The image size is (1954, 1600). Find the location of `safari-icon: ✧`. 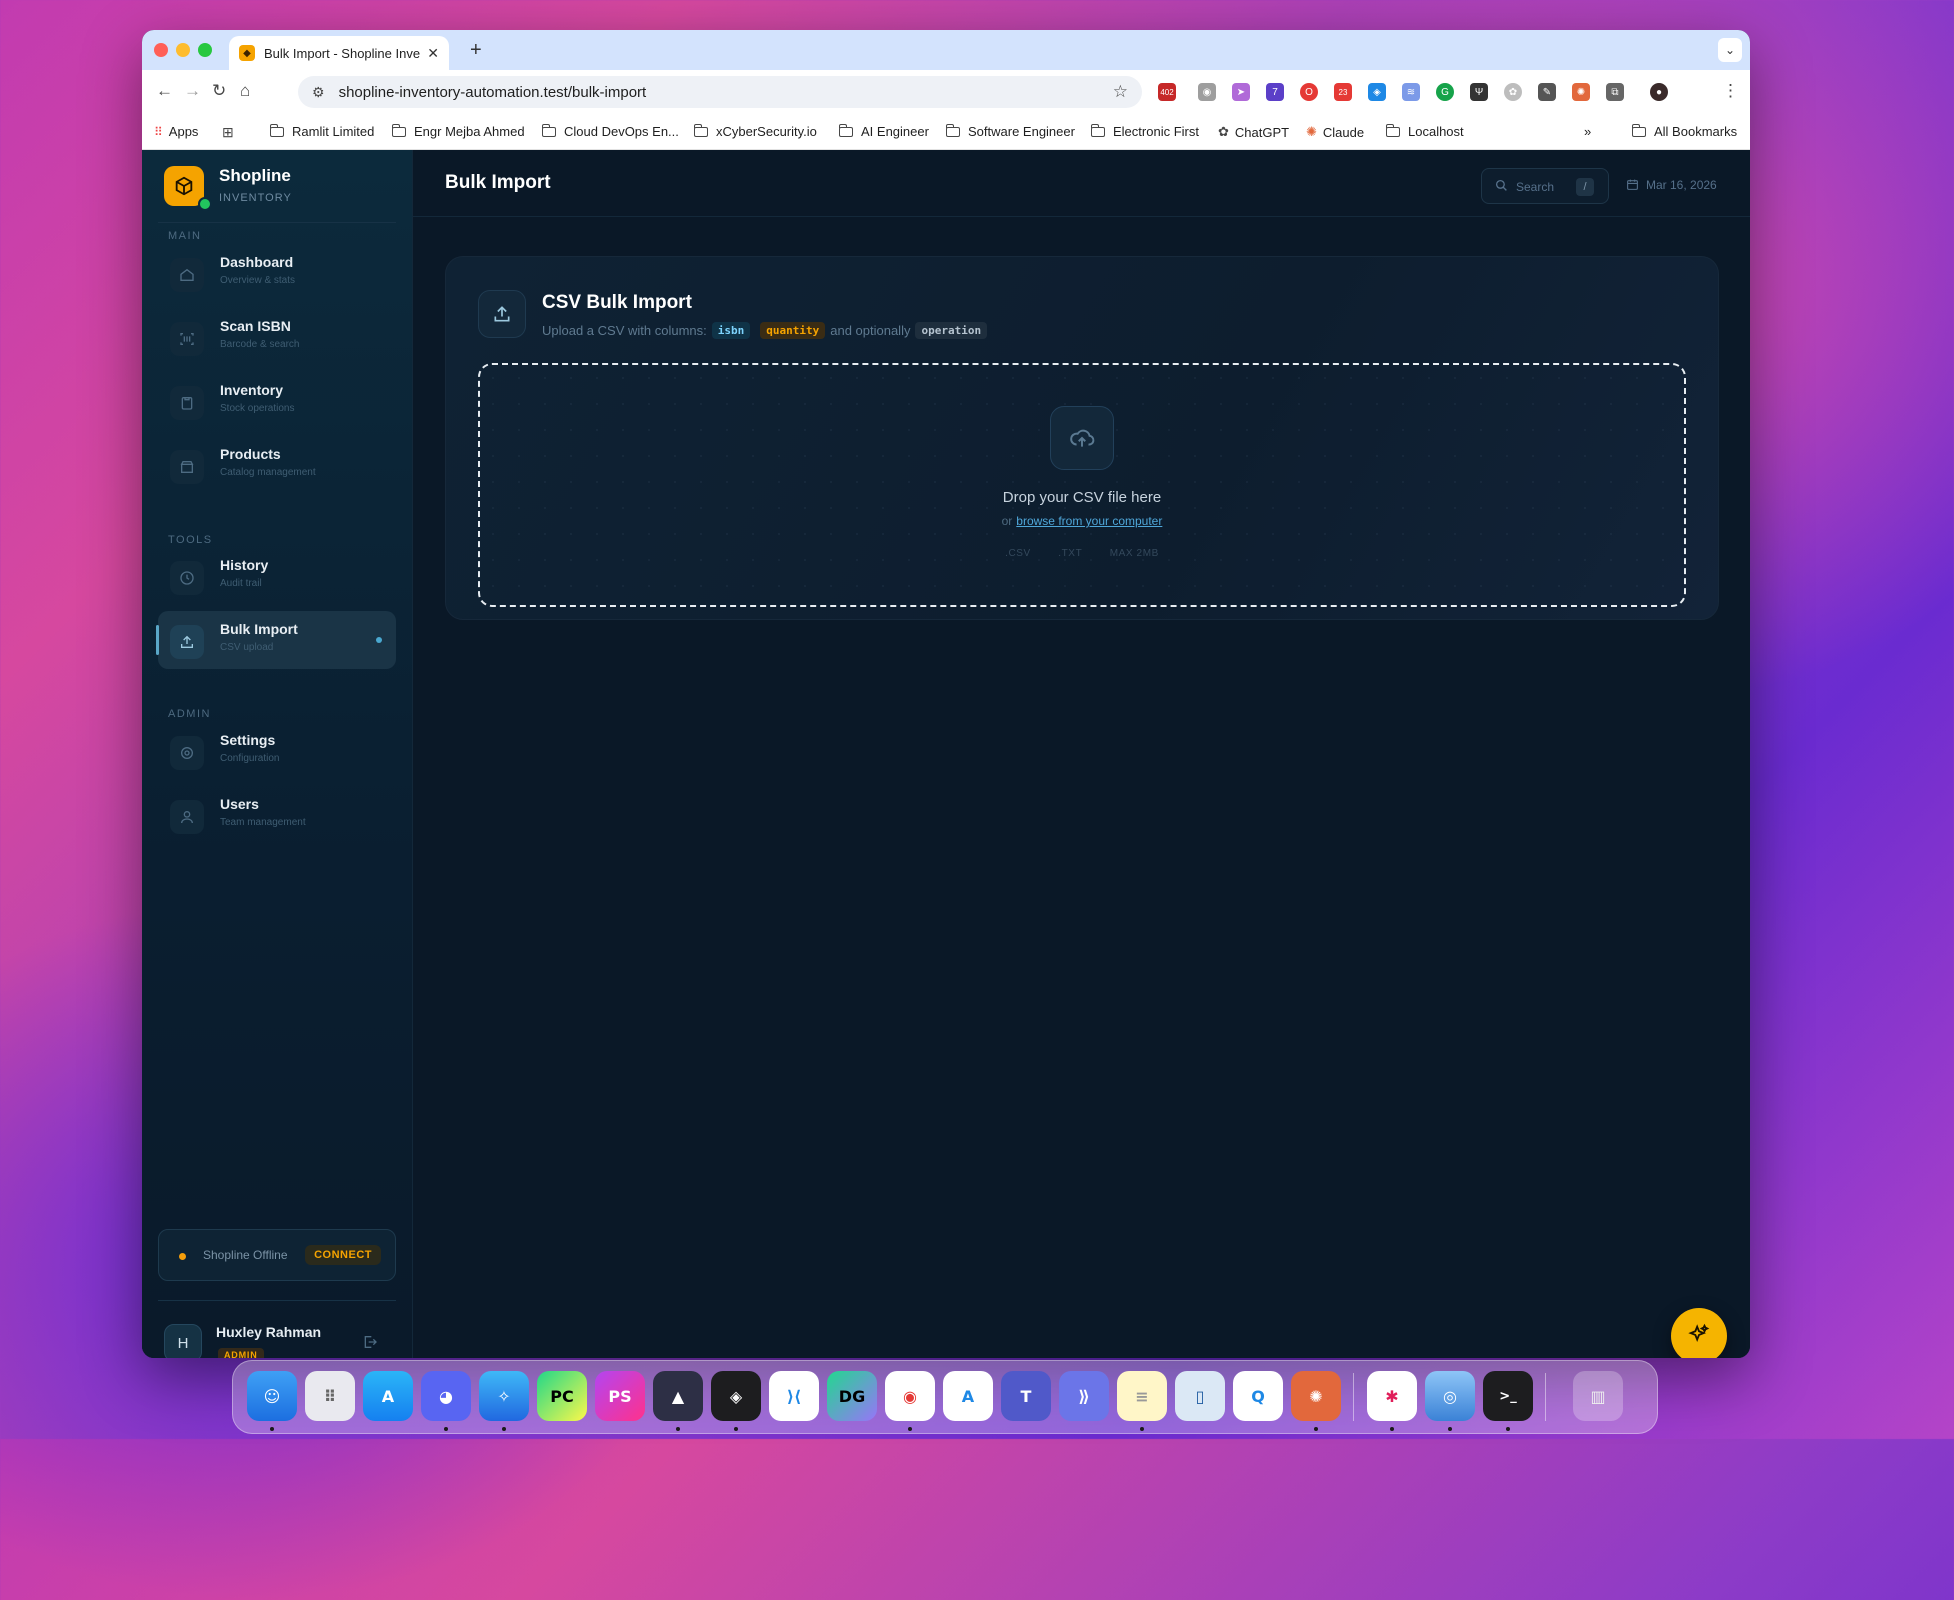

safari-icon: ✧ is located at coordinates (504, 1396).